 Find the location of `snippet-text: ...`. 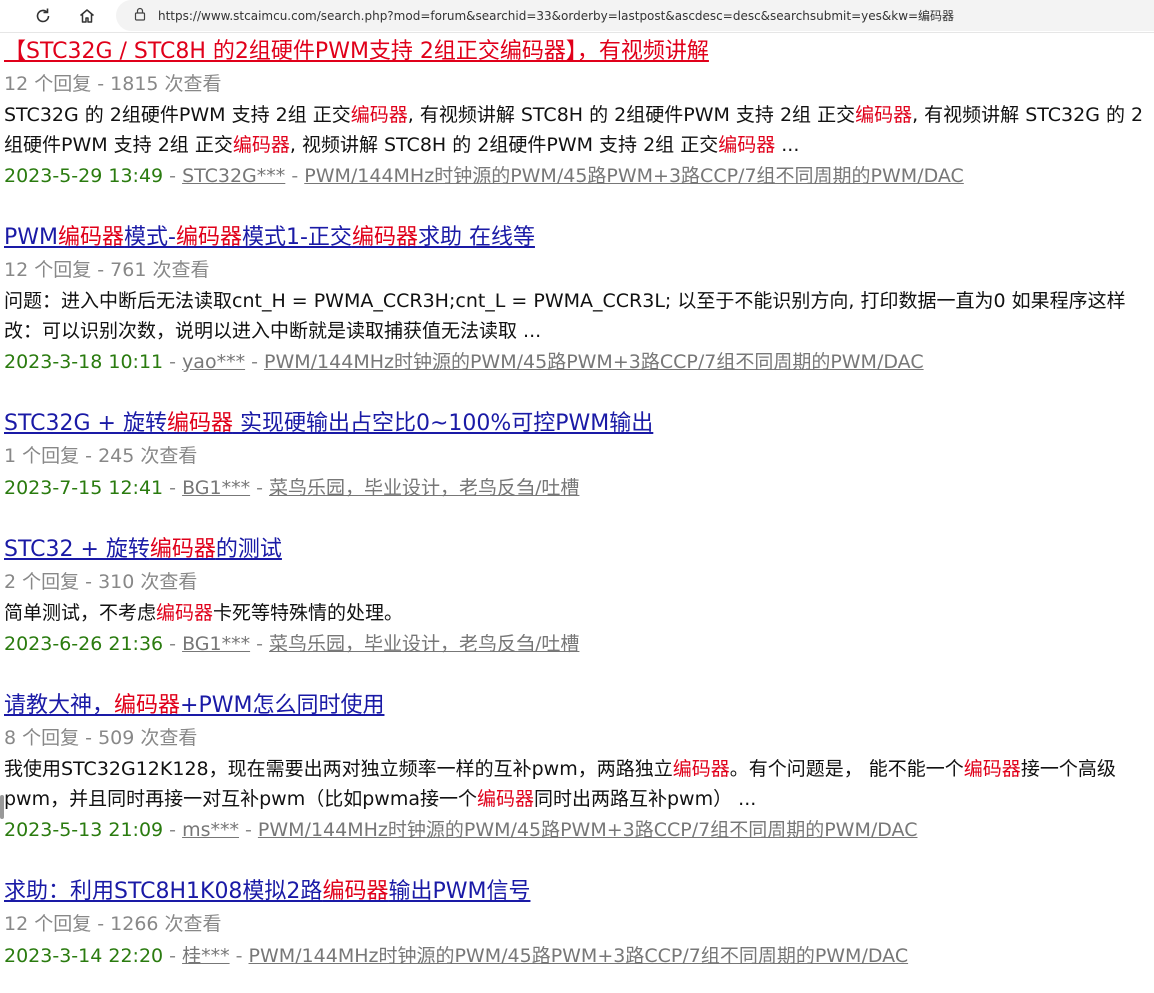

snippet-text: ... is located at coordinates (787, 145).